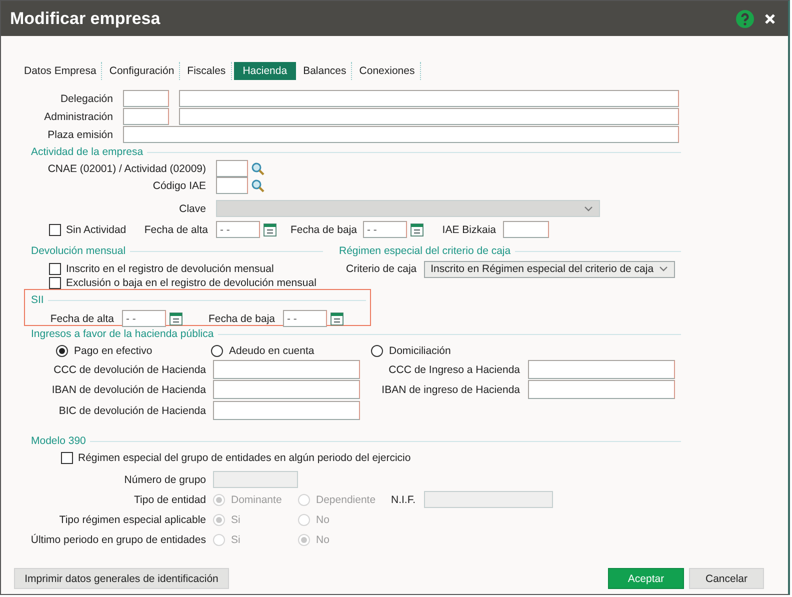 This screenshot has width=792, height=597. I want to click on tab: Hacienda, so click(265, 71).